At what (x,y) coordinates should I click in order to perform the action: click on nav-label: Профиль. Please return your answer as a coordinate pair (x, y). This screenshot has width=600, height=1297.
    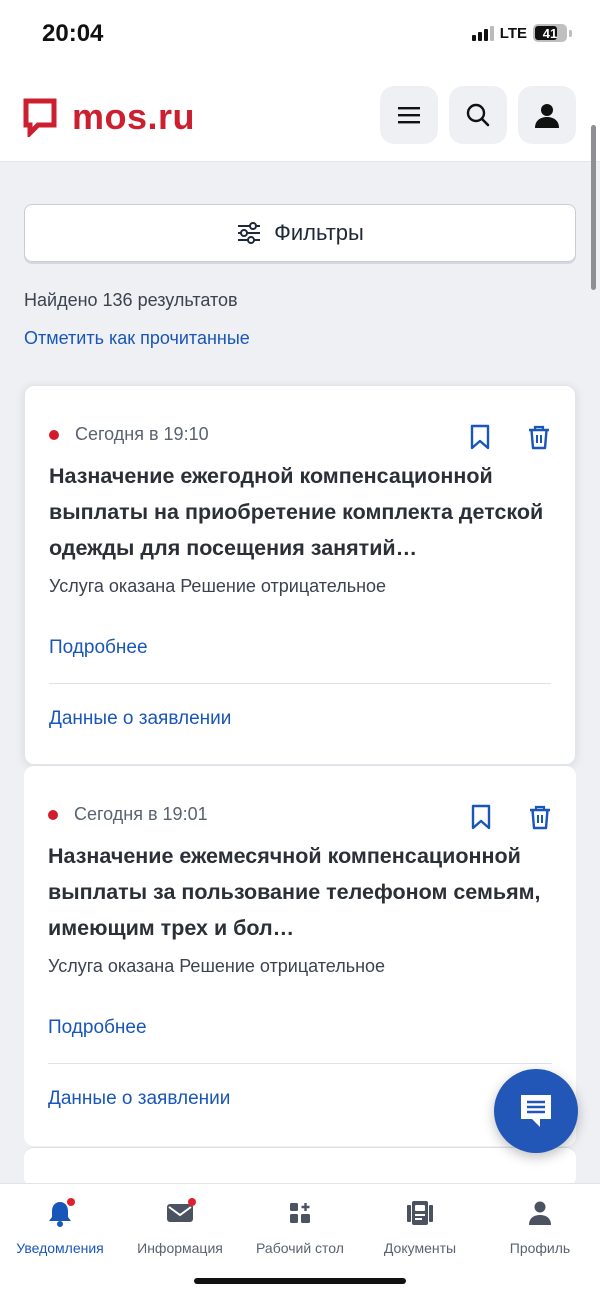
    Looking at the image, I should click on (540, 1248).